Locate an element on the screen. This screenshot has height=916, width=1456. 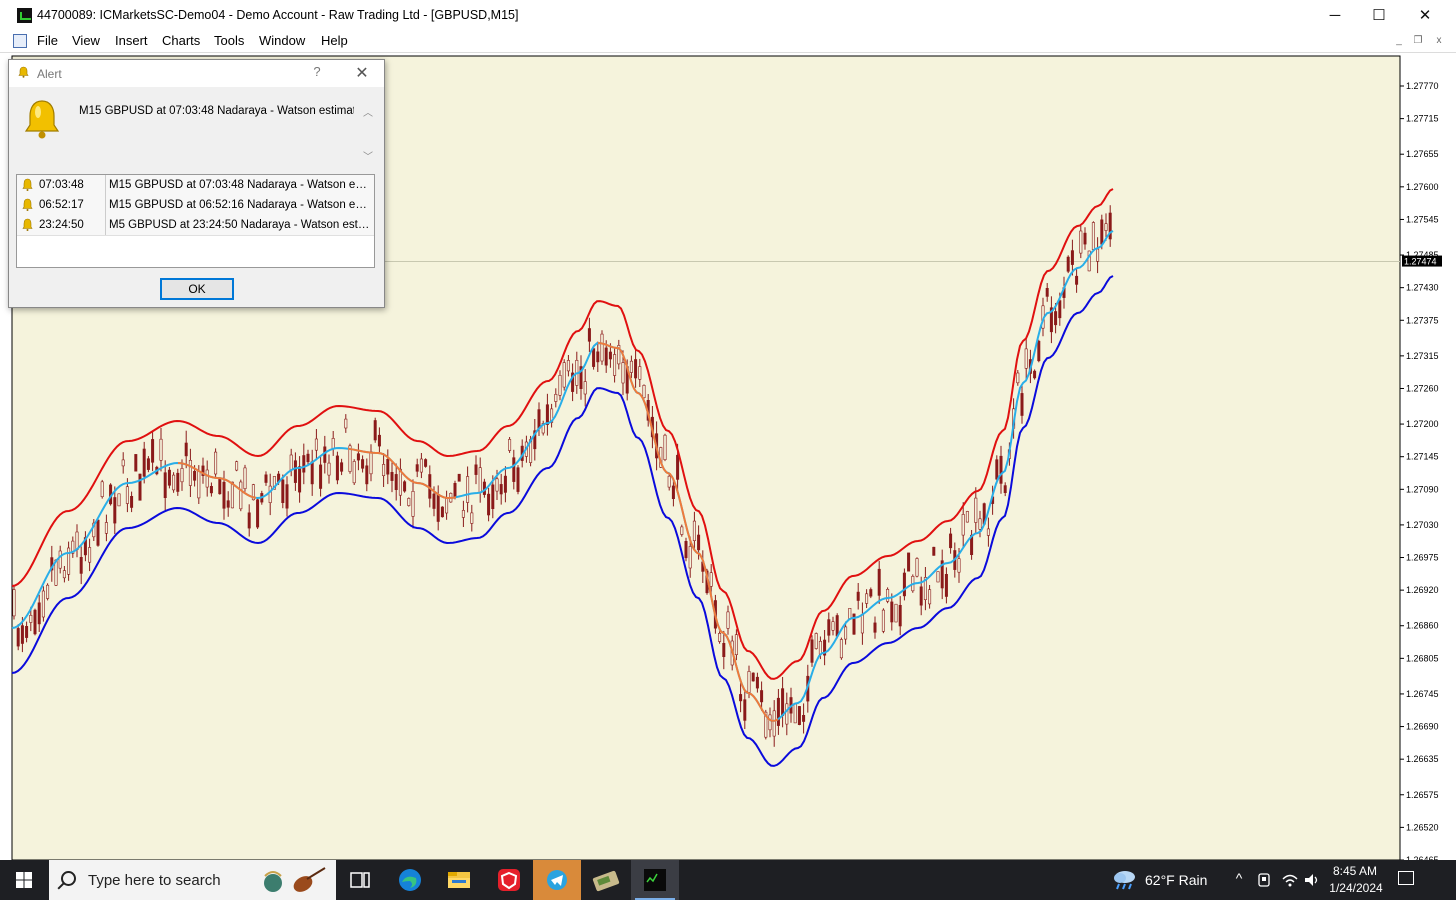
help-button: ? is located at coordinates (317, 73).